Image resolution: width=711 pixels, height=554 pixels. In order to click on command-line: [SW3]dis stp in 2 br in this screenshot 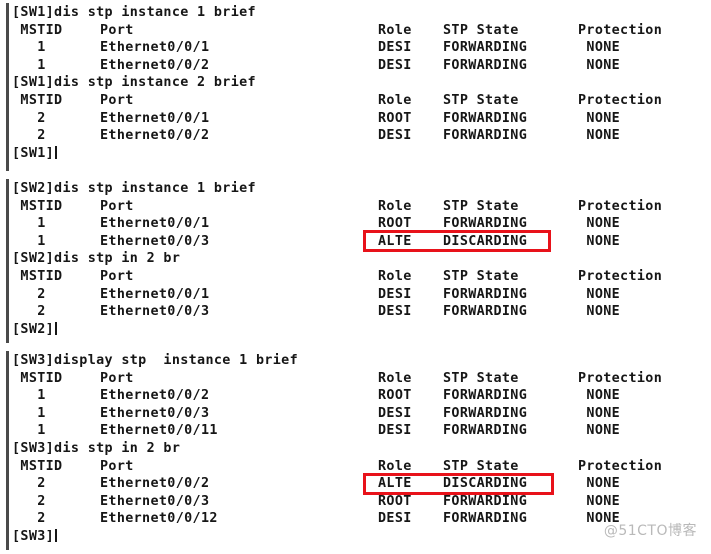, I will do `click(361, 449)`.